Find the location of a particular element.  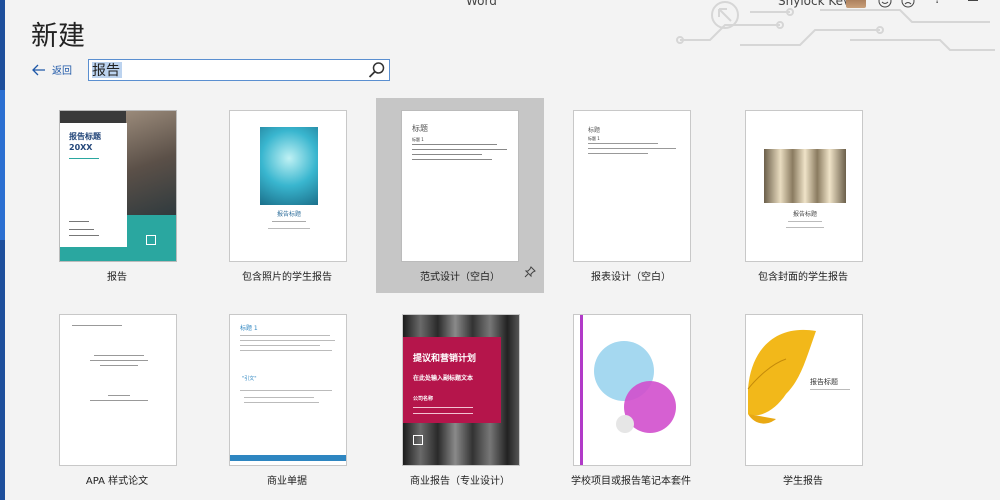

circuit-decoration is located at coordinates (835, 26).